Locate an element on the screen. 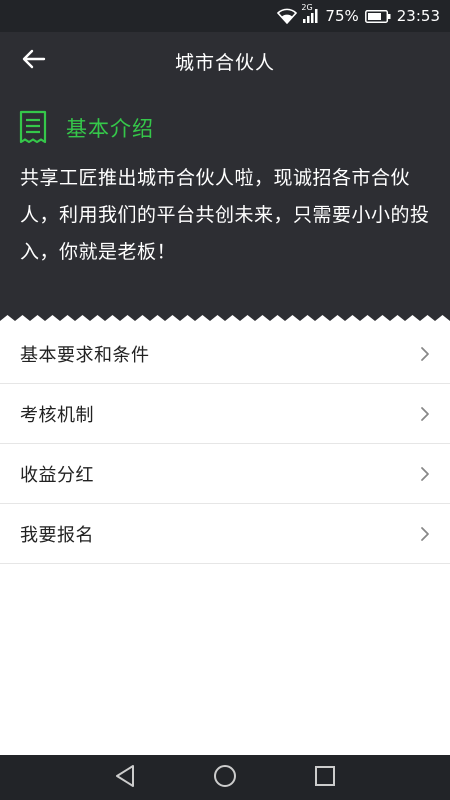 This screenshot has height=800, width=450. intro-header: 基本介绍 is located at coordinates (86, 128).